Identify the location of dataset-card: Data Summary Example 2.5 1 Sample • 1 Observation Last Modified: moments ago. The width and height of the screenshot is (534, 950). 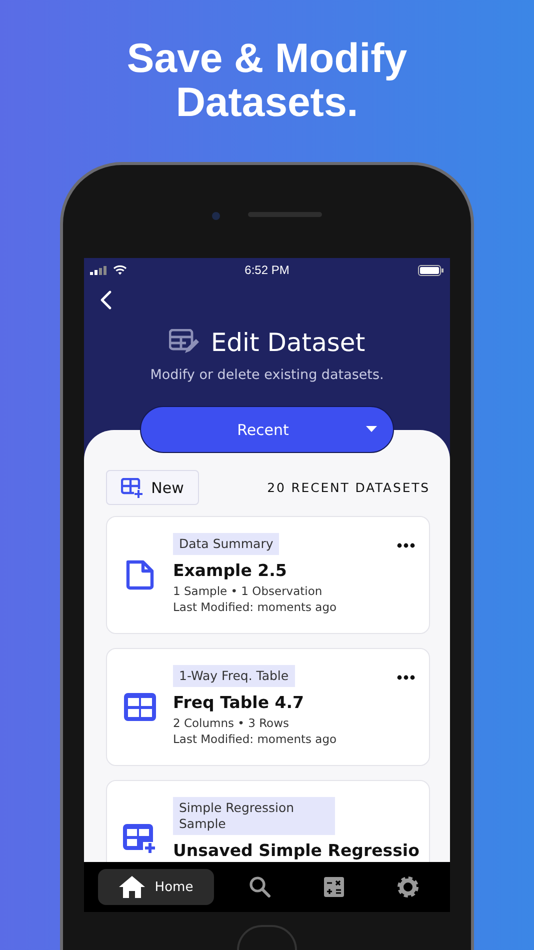
(268, 575).